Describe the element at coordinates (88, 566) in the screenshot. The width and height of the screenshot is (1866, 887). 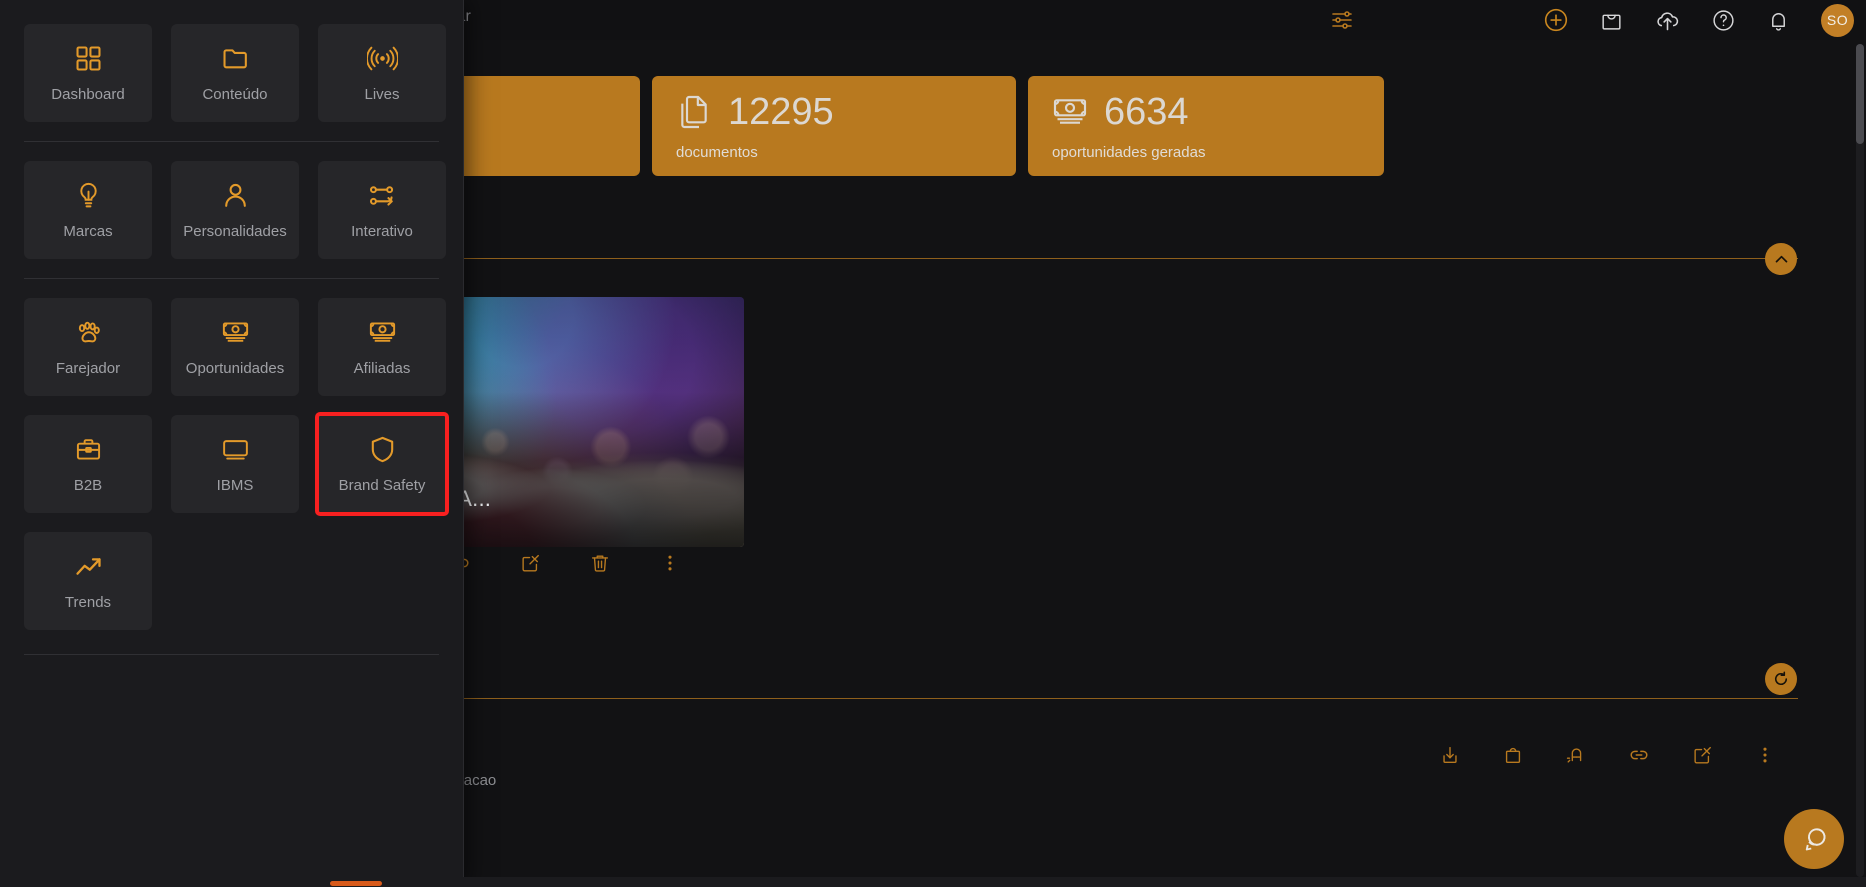
I see `trending-up-icon` at that location.